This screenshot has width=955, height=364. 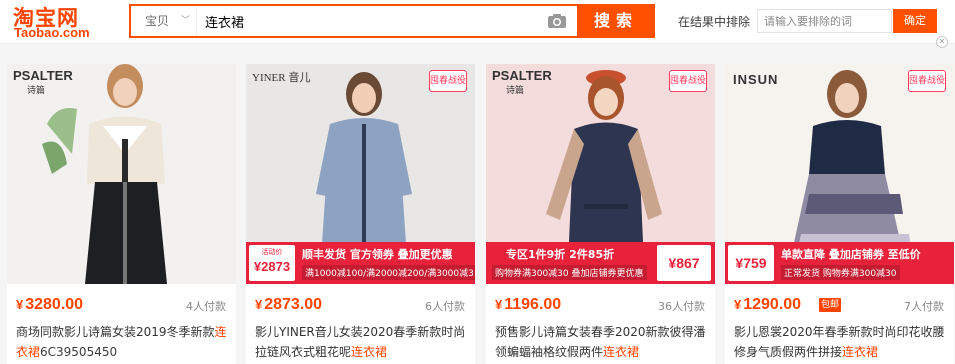 I want to click on promo-line-2: 正常发货 购物券满300减30, so click(x=840, y=272).